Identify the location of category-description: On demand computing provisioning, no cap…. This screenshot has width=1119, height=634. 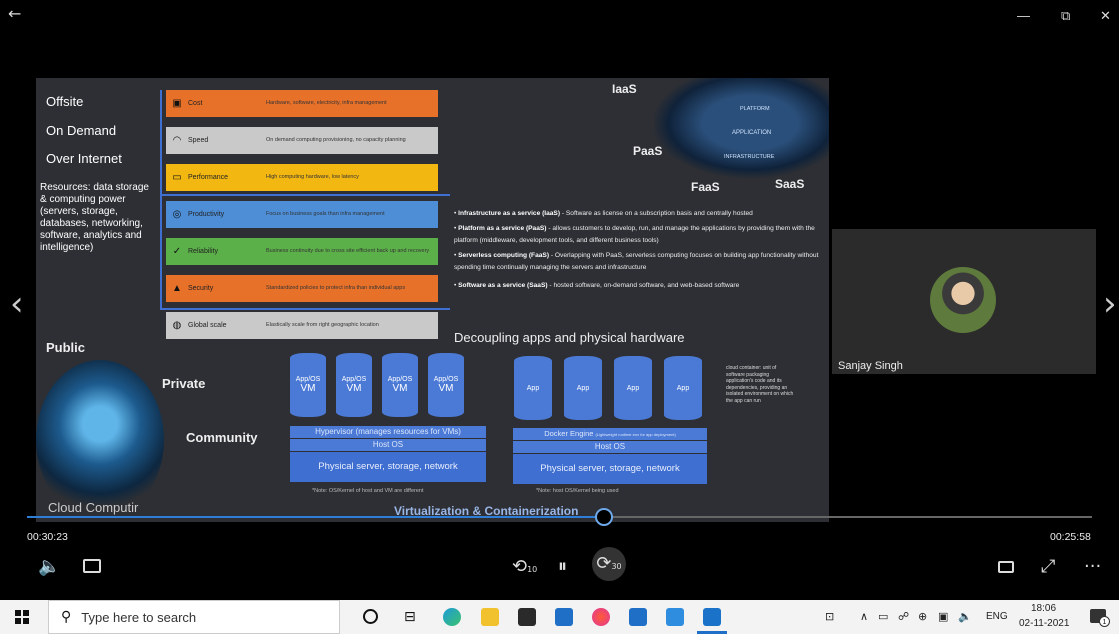
(336, 140).